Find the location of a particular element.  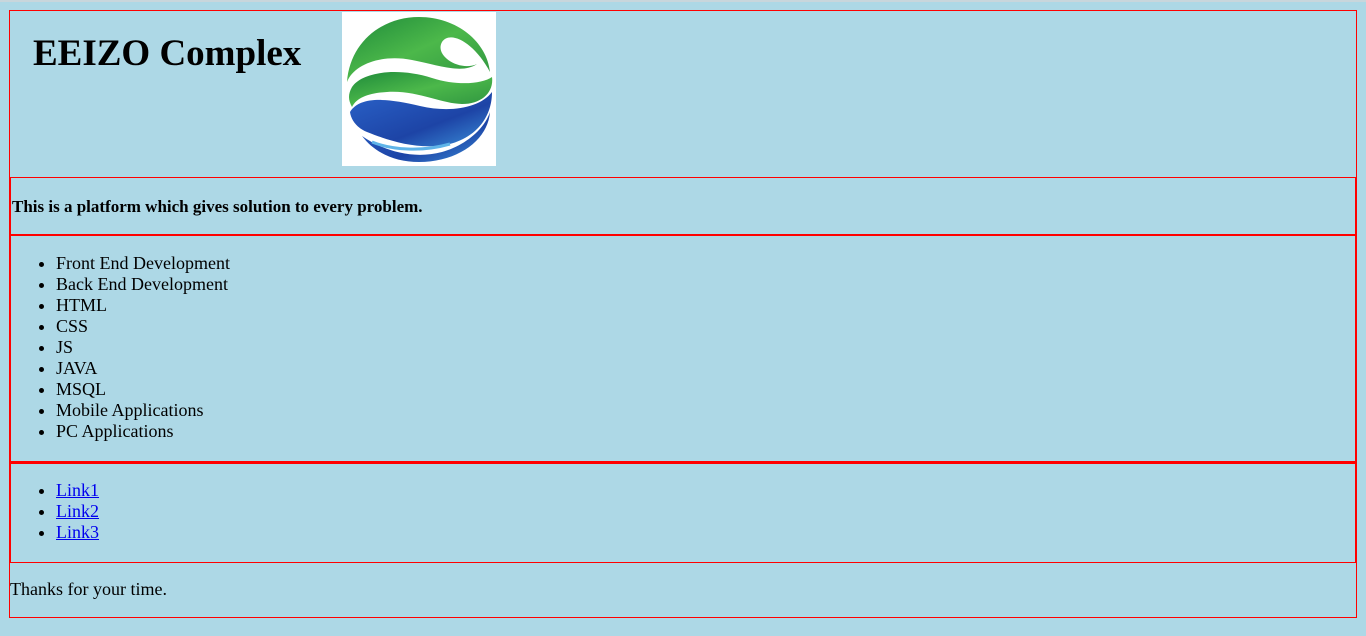

list-item: Link3 is located at coordinates (77, 532).